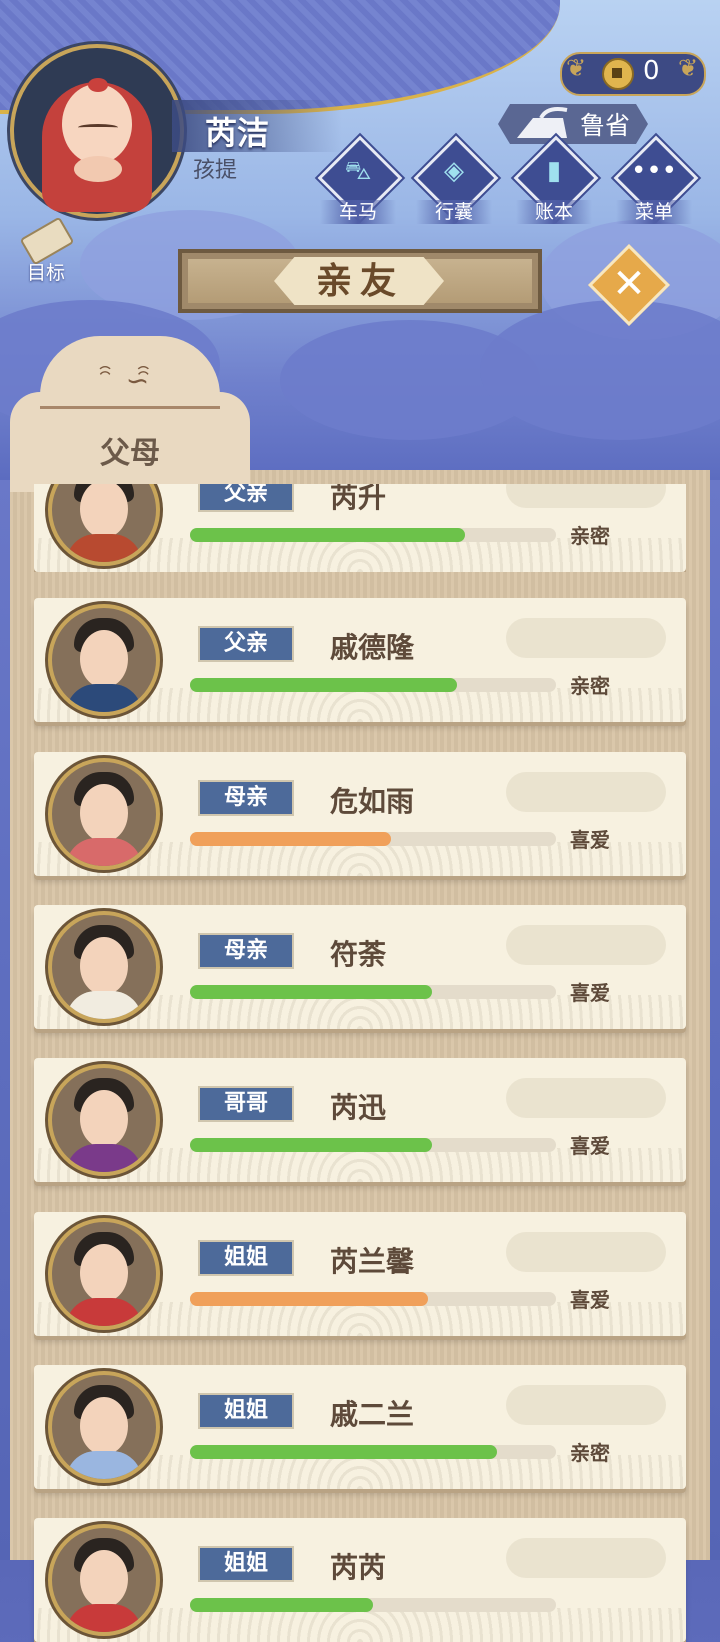 Image resolution: width=720 pixels, height=1642 pixels. I want to click on relative-card: 母亲 危如雨喜爱, so click(360, 814).